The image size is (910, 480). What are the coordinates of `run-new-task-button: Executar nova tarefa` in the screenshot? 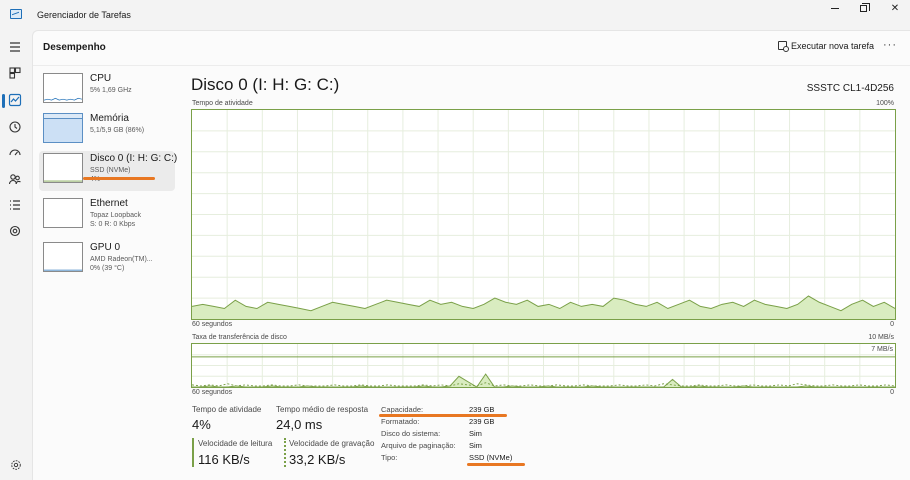 It's located at (826, 46).